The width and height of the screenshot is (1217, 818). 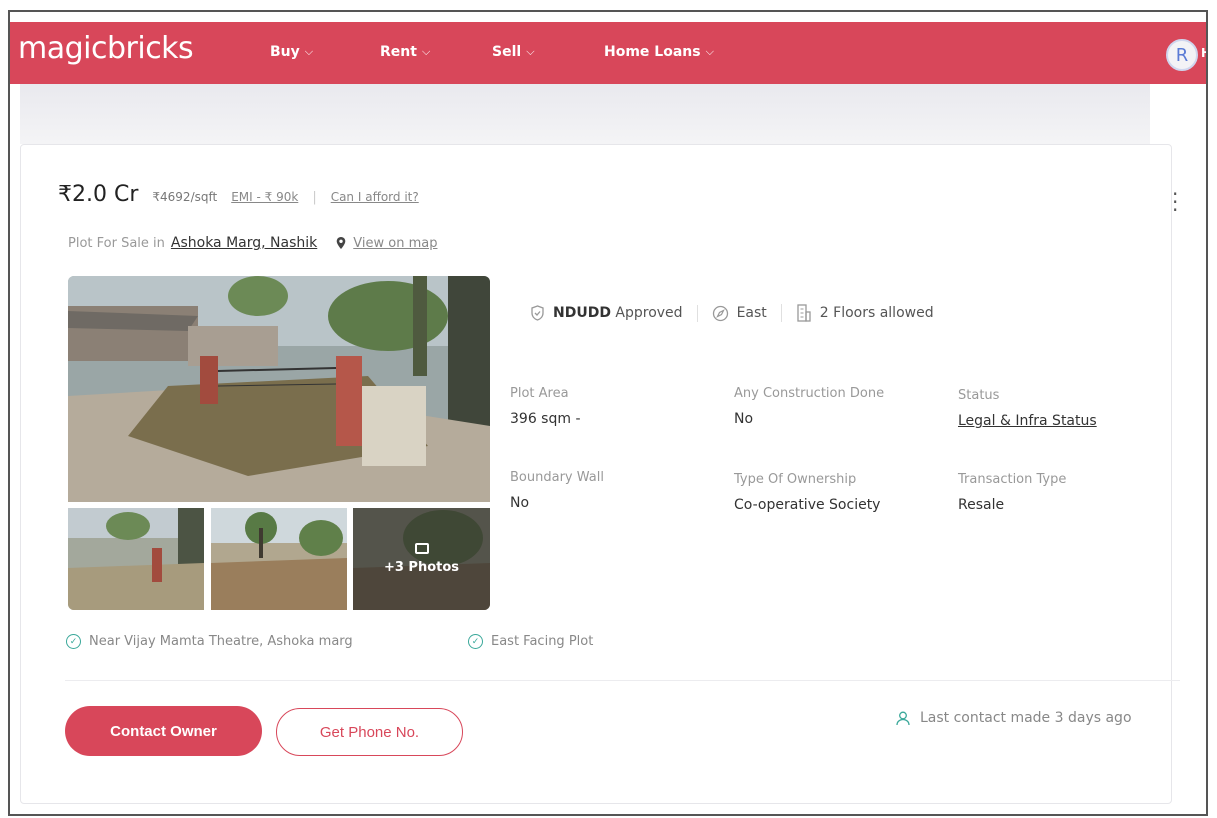 I want to click on attr-label: Boundary Wall, so click(x=557, y=477).